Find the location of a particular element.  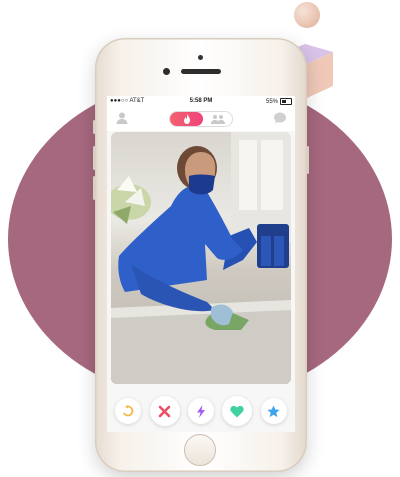

nope-button is located at coordinates (164, 411).